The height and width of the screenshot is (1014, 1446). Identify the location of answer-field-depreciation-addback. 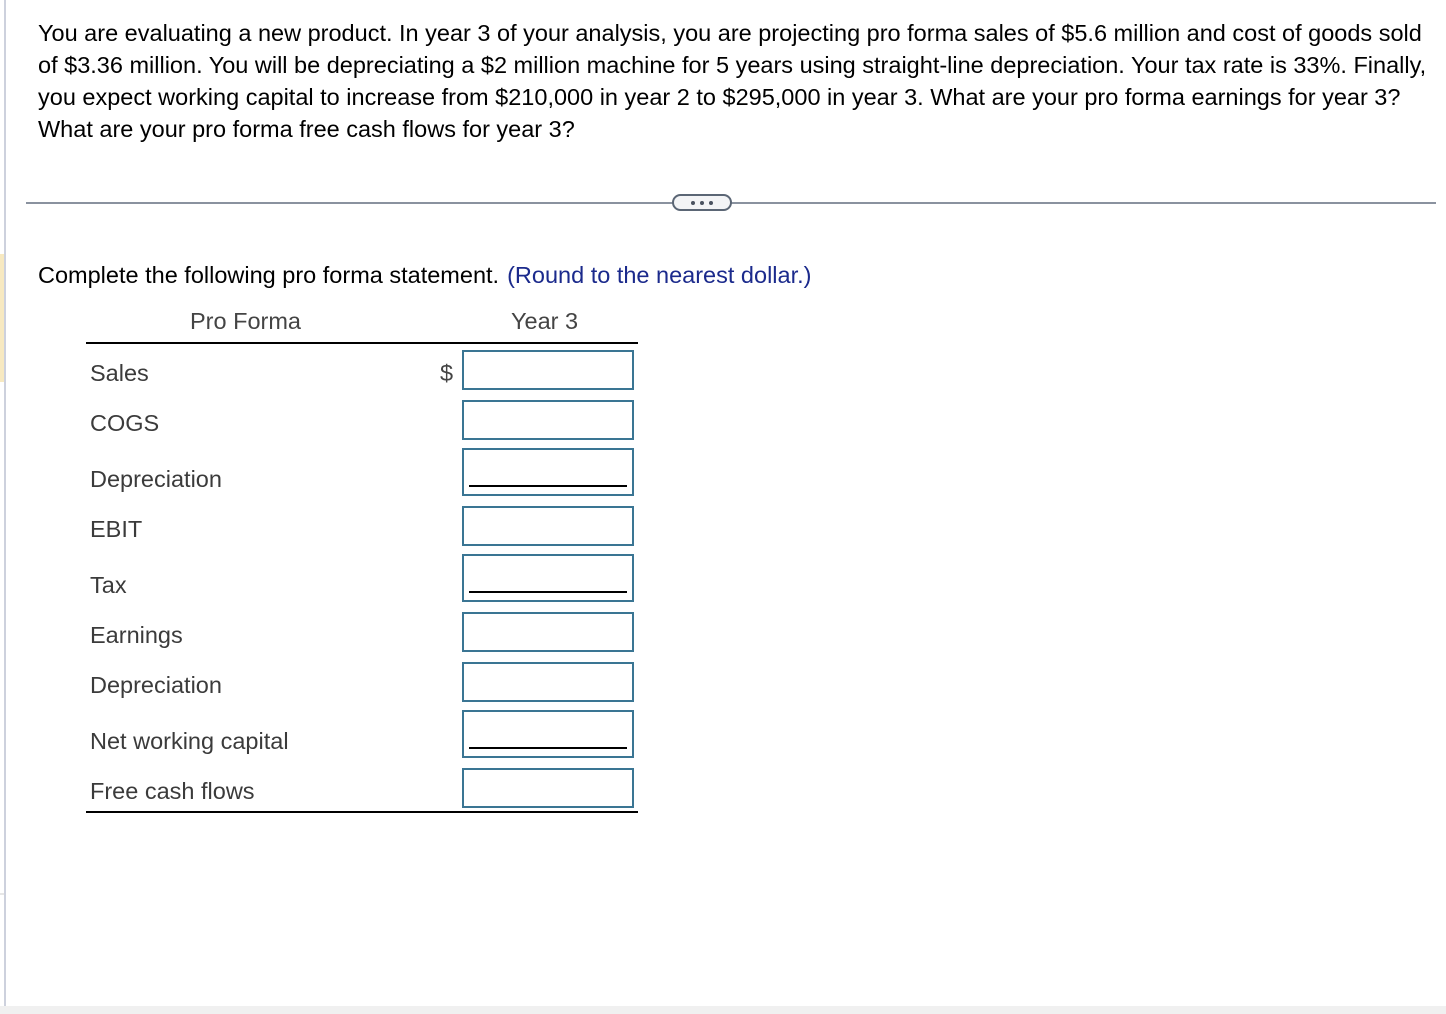
(548, 682).